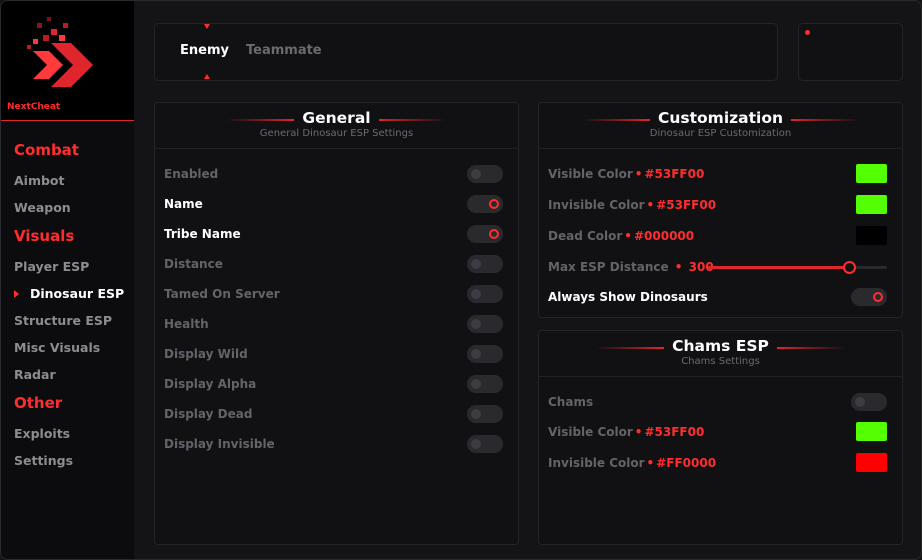 This screenshot has width=922, height=560. What do you see at coordinates (207, 76) in the screenshot?
I see `active-tab-indicator-bottom` at bounding box center [207, 76].